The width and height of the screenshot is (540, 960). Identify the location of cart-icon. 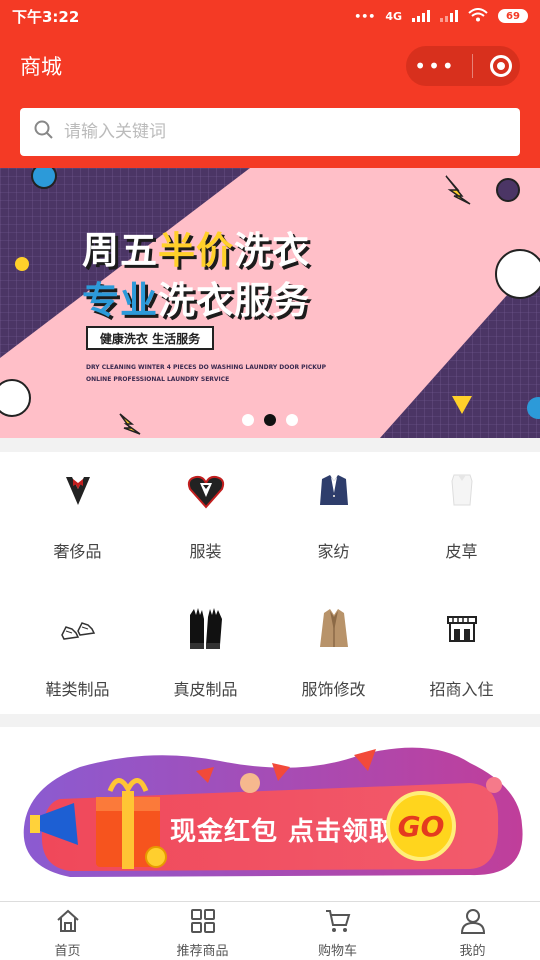
(338, 923).